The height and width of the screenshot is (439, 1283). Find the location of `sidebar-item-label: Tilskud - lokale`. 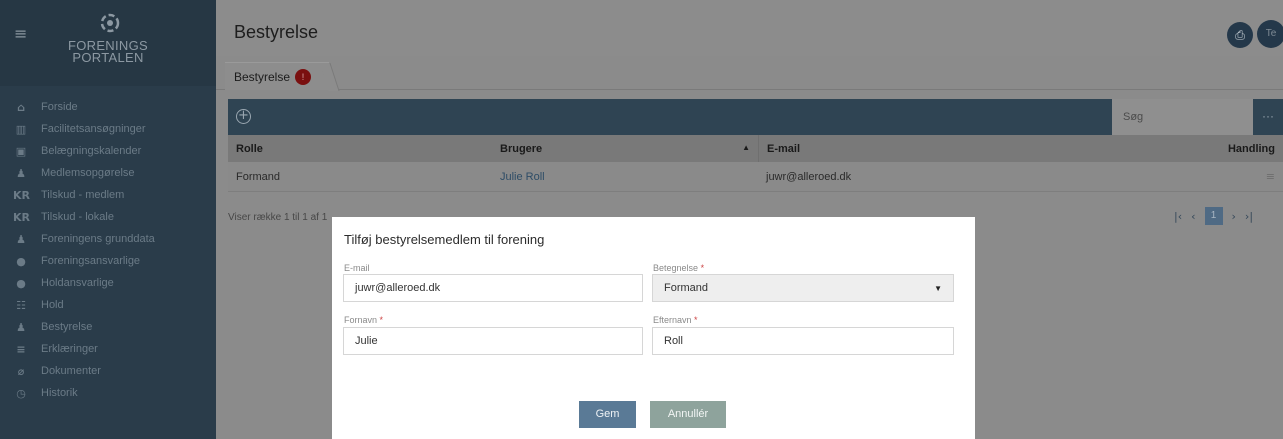

sidebar-item-label: Tilskud - lokale is located at coordinates (77, 217).